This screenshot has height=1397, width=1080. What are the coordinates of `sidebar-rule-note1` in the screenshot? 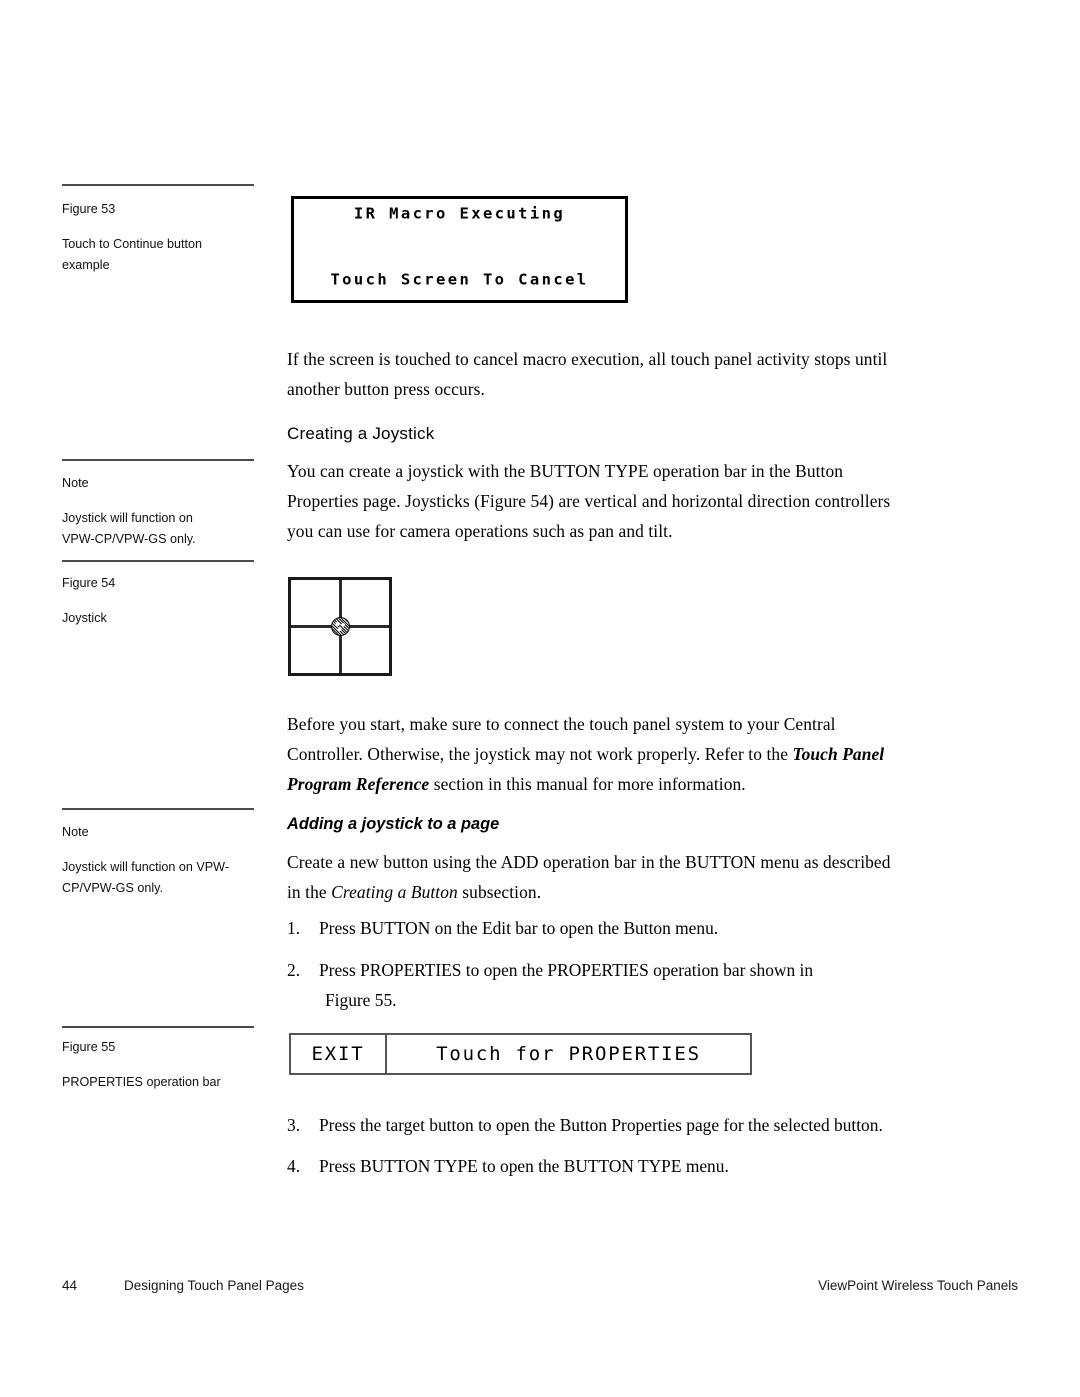 It's located at (158, 460).